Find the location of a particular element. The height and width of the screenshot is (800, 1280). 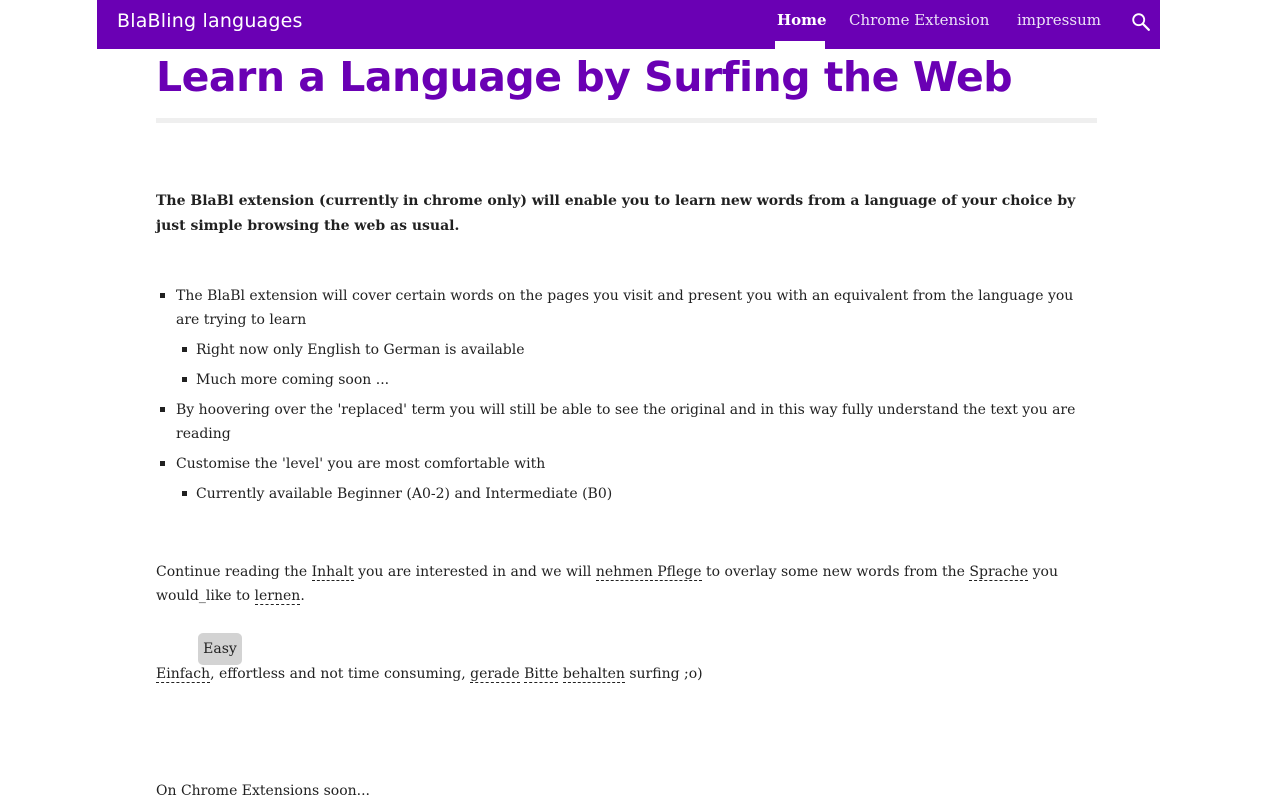

page-title: Learn a Language by Surfing the Web is located at coordinates (584, 77).